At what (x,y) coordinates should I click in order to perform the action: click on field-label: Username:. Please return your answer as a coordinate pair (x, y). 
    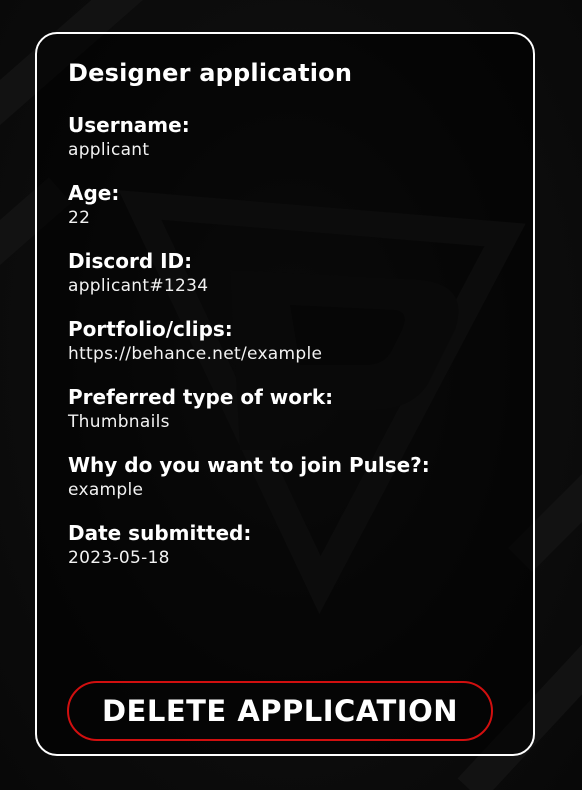
    Looking at the image, I should click on (129, 125).